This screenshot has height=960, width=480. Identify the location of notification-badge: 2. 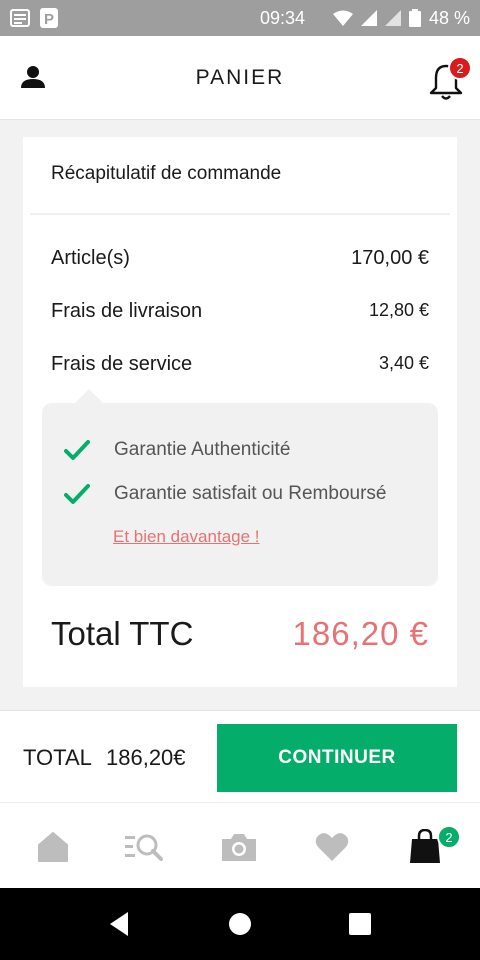
(460, 68).